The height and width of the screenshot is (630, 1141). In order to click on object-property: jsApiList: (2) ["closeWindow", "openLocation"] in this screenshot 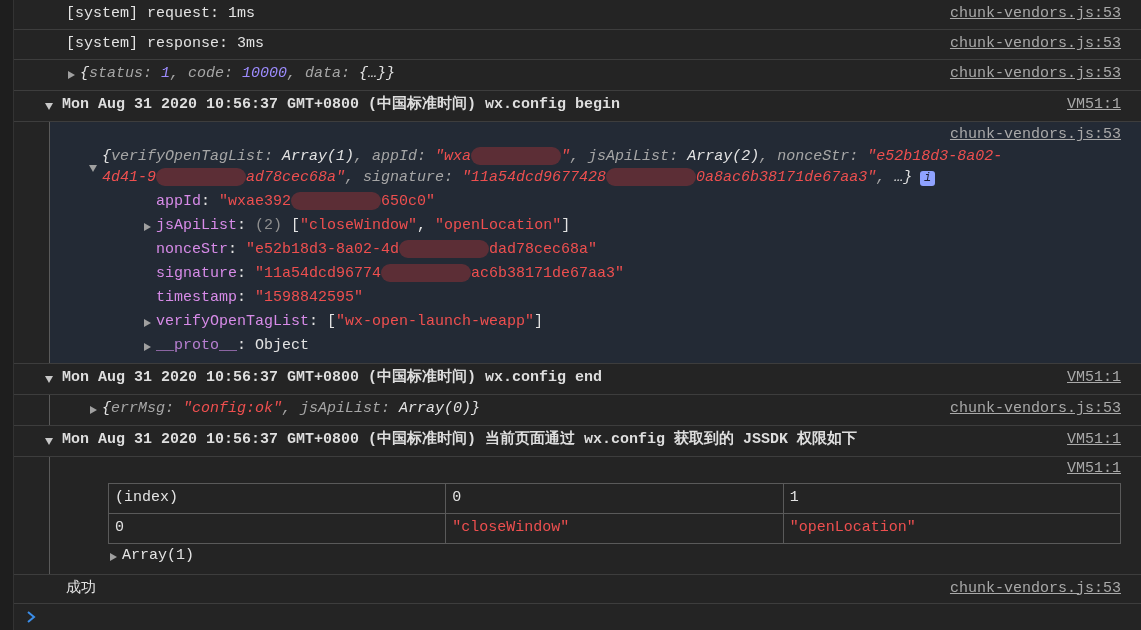, I will do `click(363, 226)`.